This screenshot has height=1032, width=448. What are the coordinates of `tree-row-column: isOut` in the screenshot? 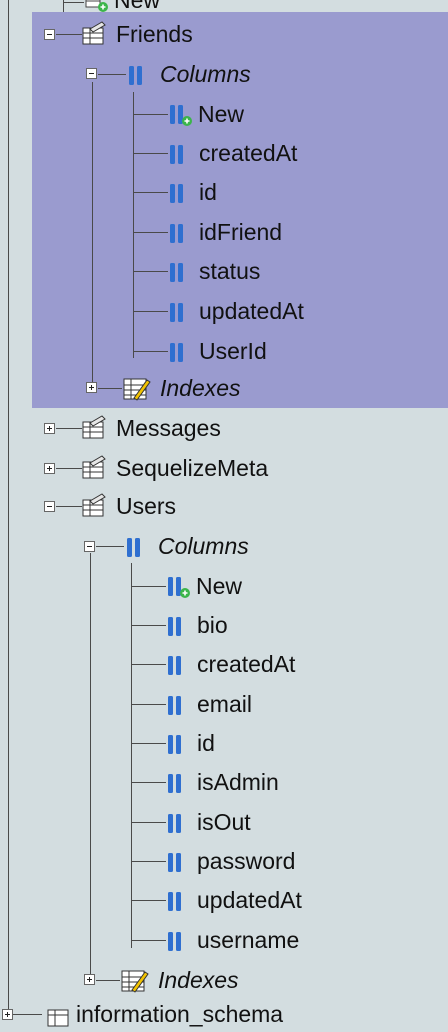 It's located at (208, 822).